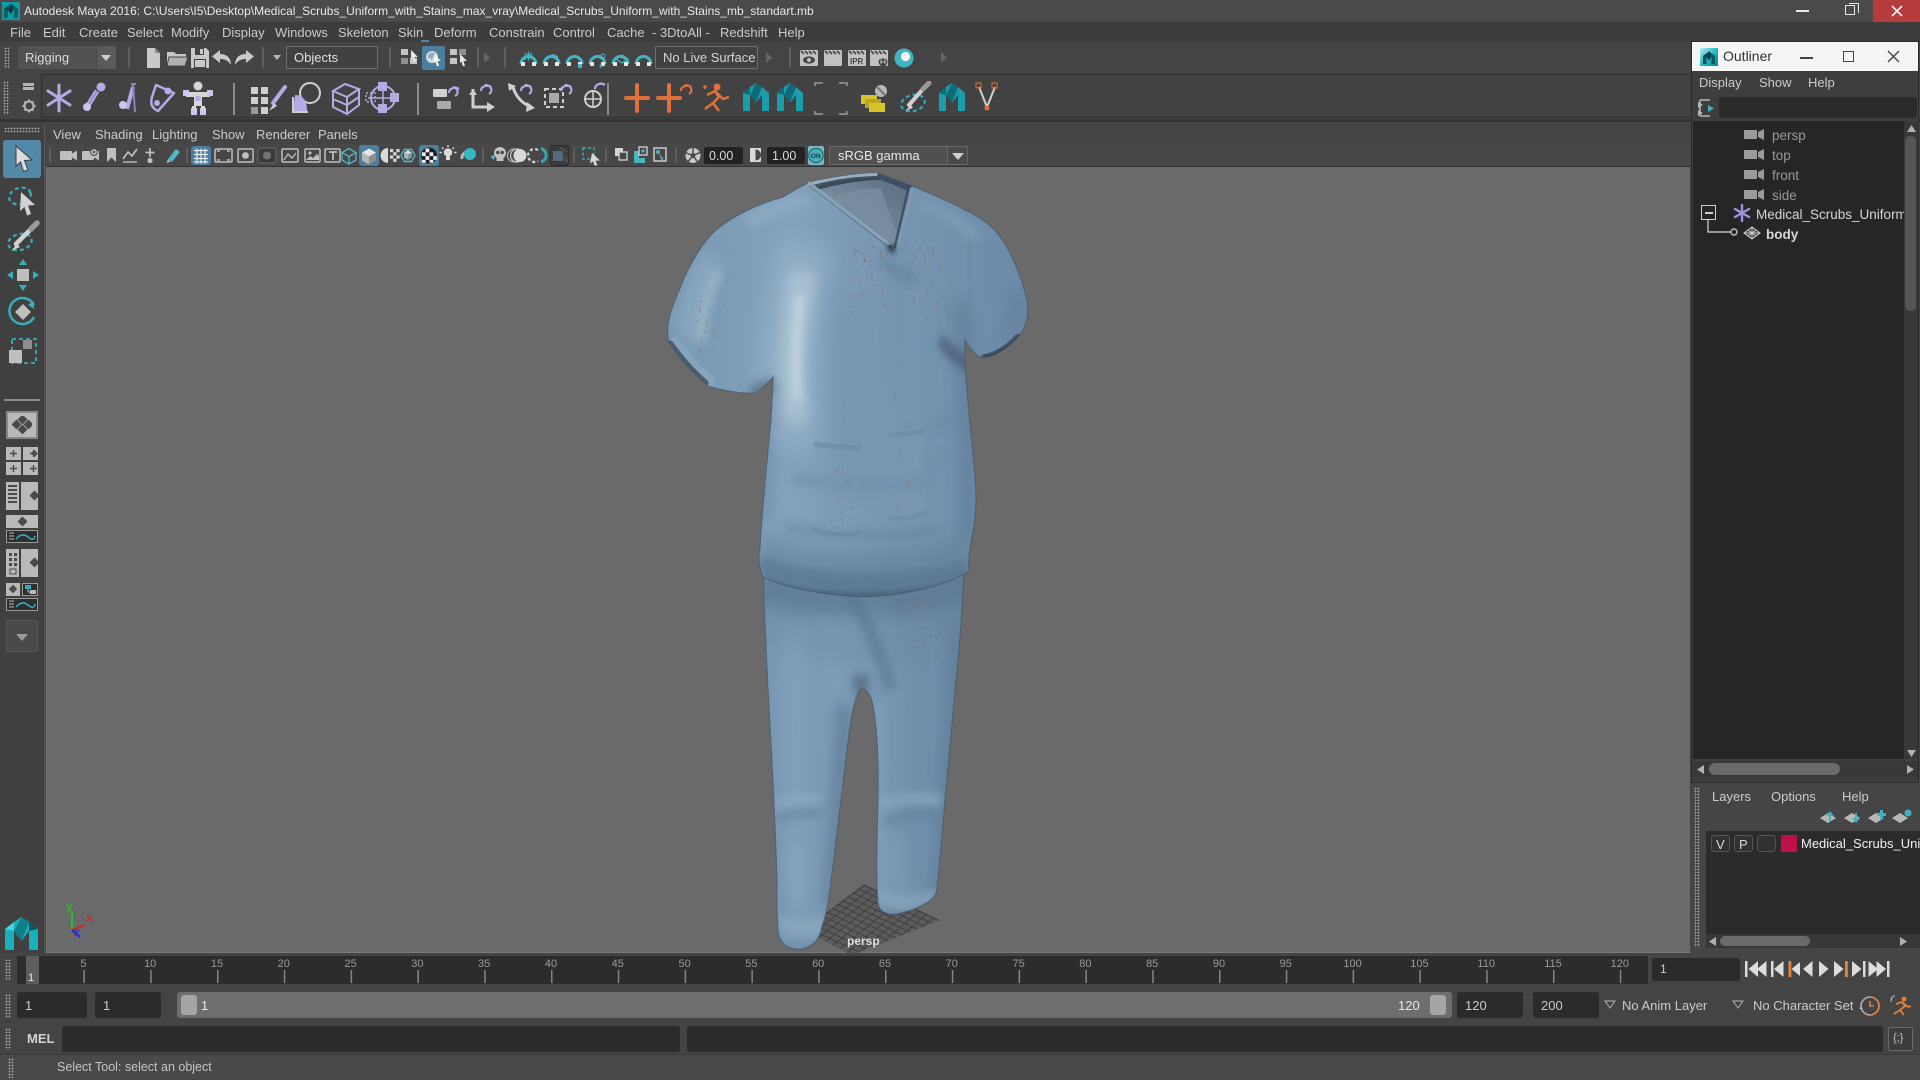  Describe the element at coordinates (721, 156) in the screenshot. I see `svg-text: 0.00` at that location.